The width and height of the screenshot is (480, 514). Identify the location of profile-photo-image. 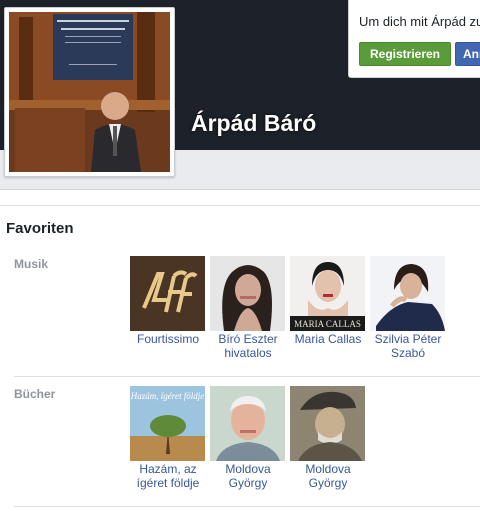
(89, 92).